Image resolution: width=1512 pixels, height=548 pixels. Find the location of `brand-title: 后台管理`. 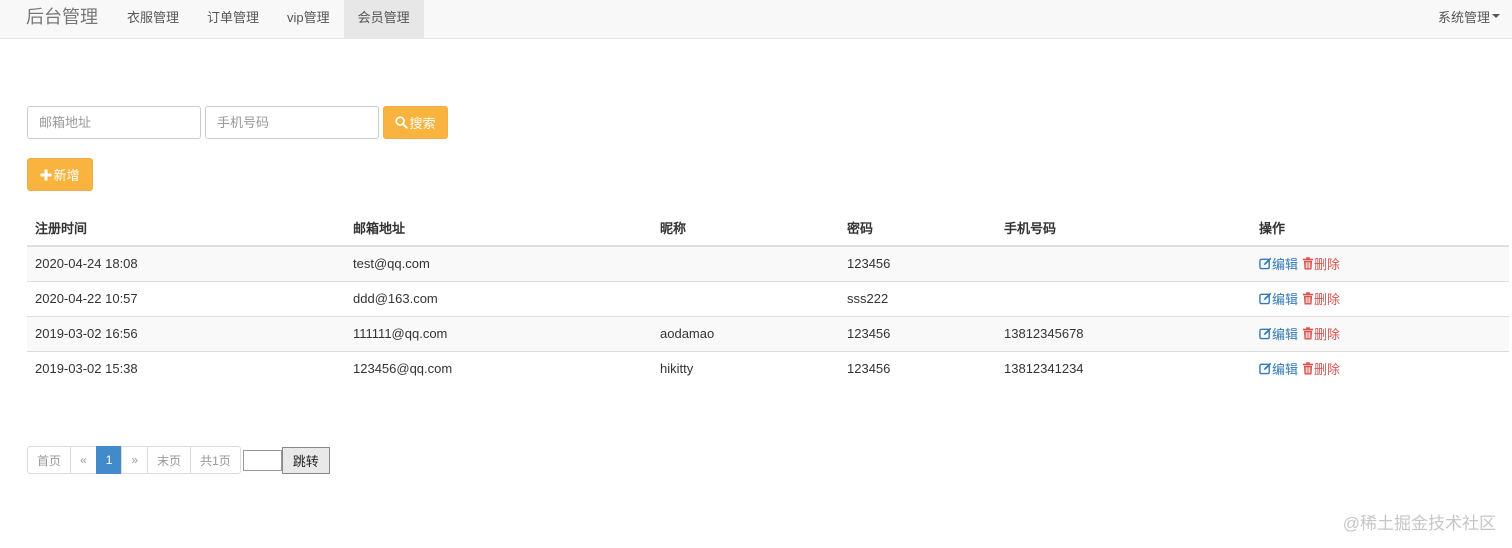

brand-title: 后台管理 is located at coordinates (56, 16).